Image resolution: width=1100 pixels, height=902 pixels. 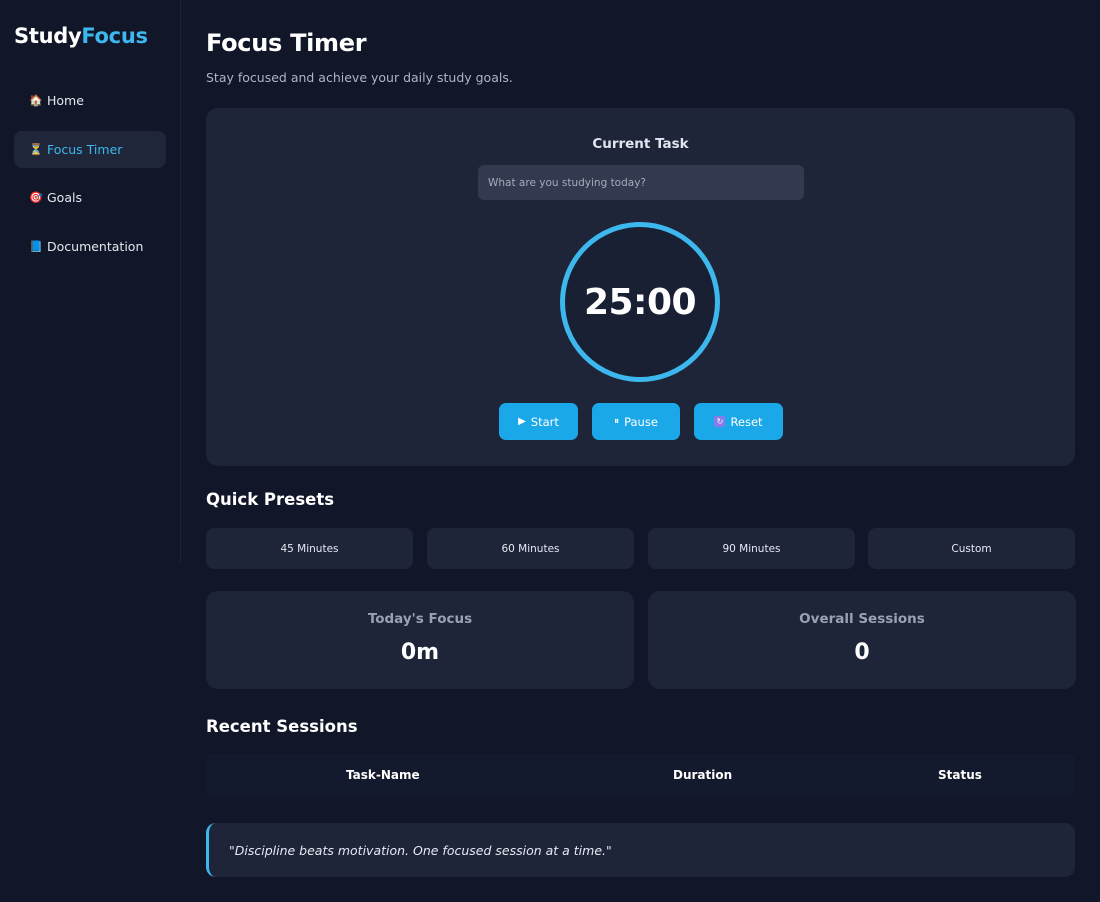 I want to click on sidebar-item-label: Home, so click(x=65, y=100).